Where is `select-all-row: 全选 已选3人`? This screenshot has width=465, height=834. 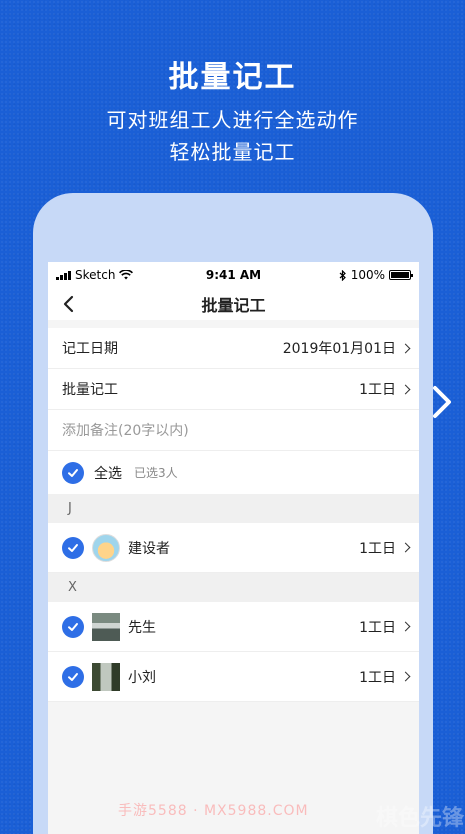
select-all-row: 全选 已选3人 is located at coordinates (233, 472).